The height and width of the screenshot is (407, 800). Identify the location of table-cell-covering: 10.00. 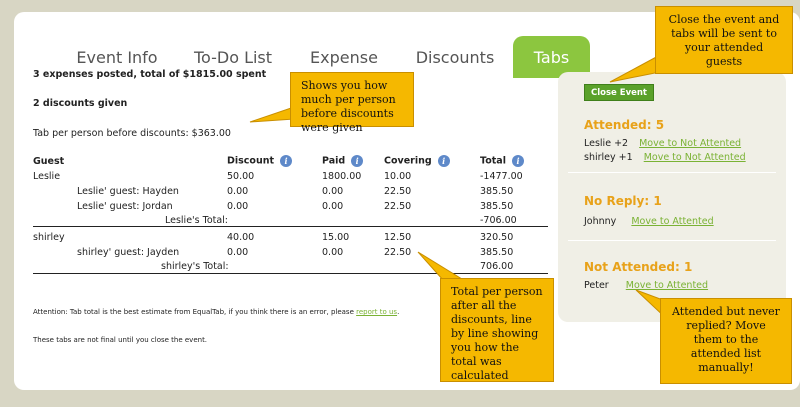
(398, 176).